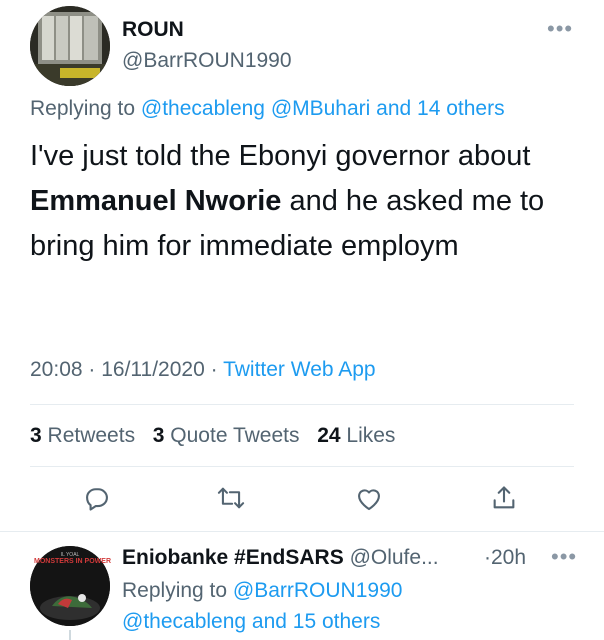  I want to click on avatar-image, so click(70, 46).